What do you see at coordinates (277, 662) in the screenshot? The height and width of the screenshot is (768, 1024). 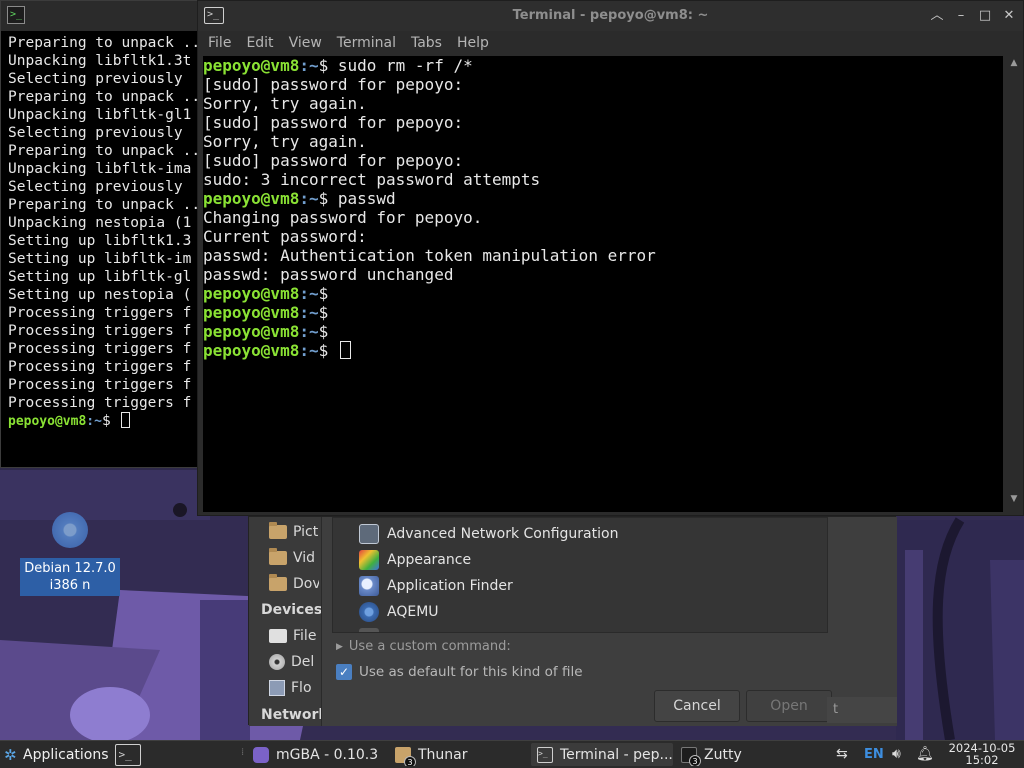 I see `cd-icon` at bounding box center [277, 662].